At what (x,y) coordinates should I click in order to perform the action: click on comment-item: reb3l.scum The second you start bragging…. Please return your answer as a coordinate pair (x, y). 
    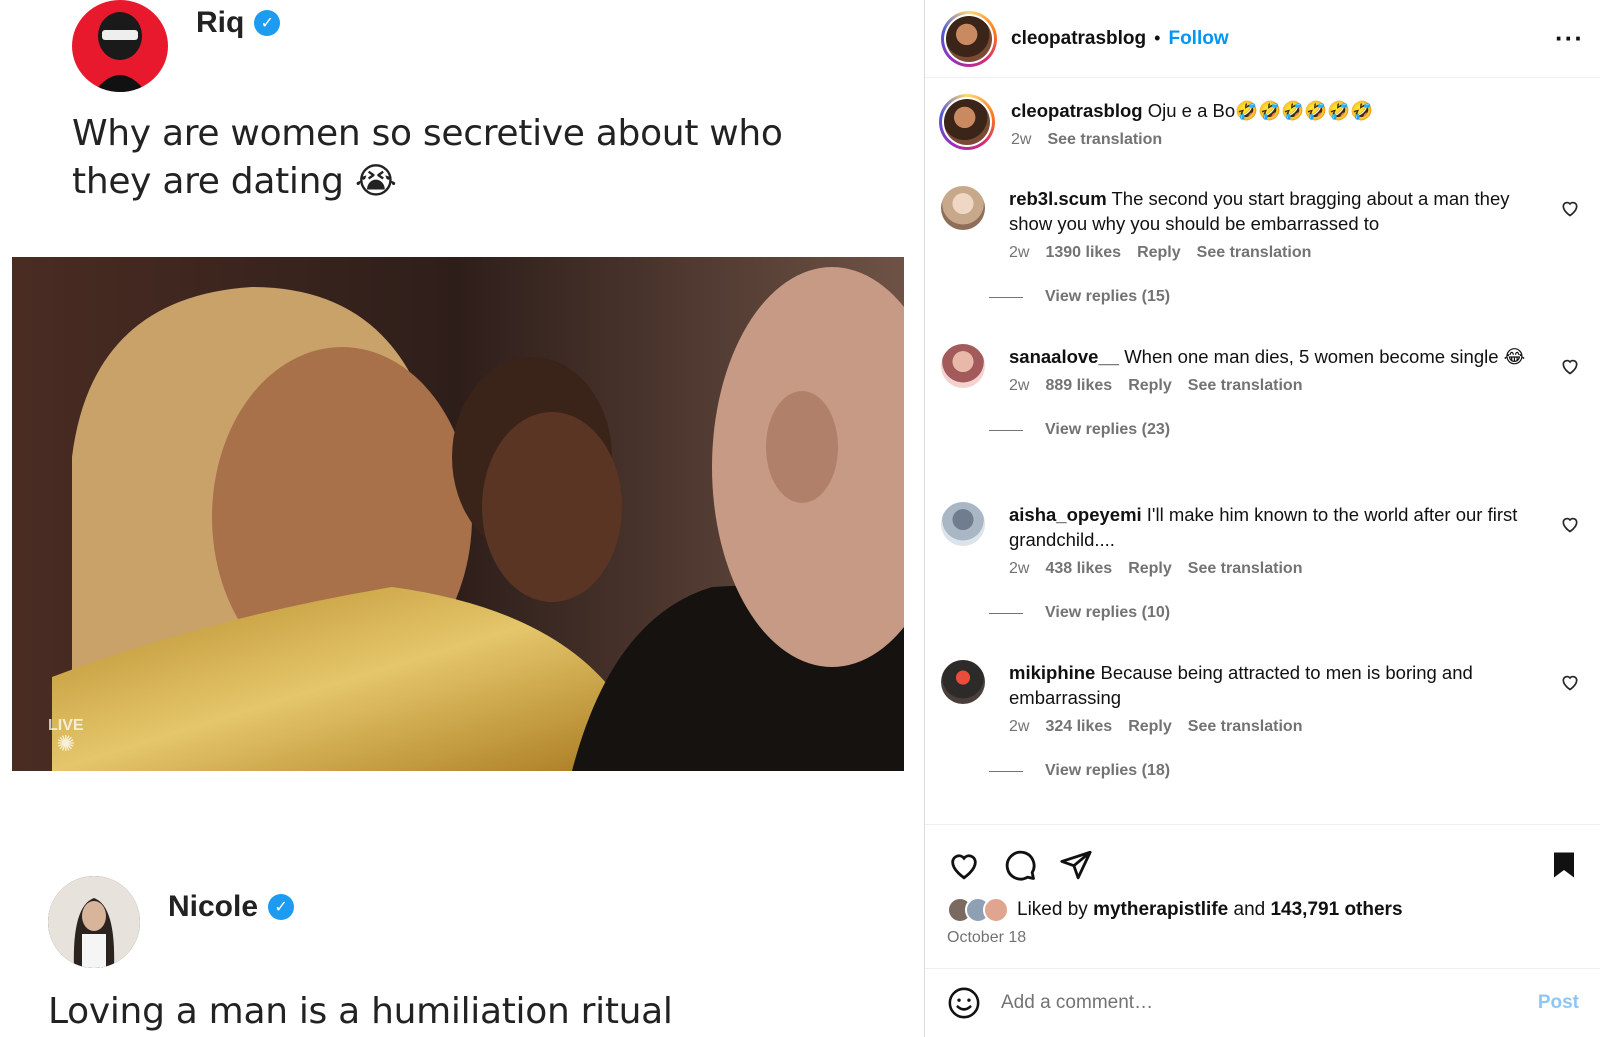
    Looking at the image, I should click on (1262, 265).